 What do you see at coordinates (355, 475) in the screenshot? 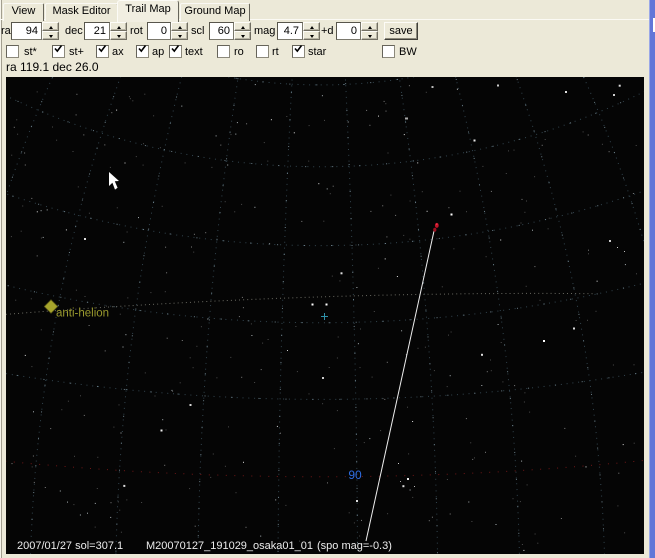
I see `svg-text: 90` at bounding box center [355, 475].